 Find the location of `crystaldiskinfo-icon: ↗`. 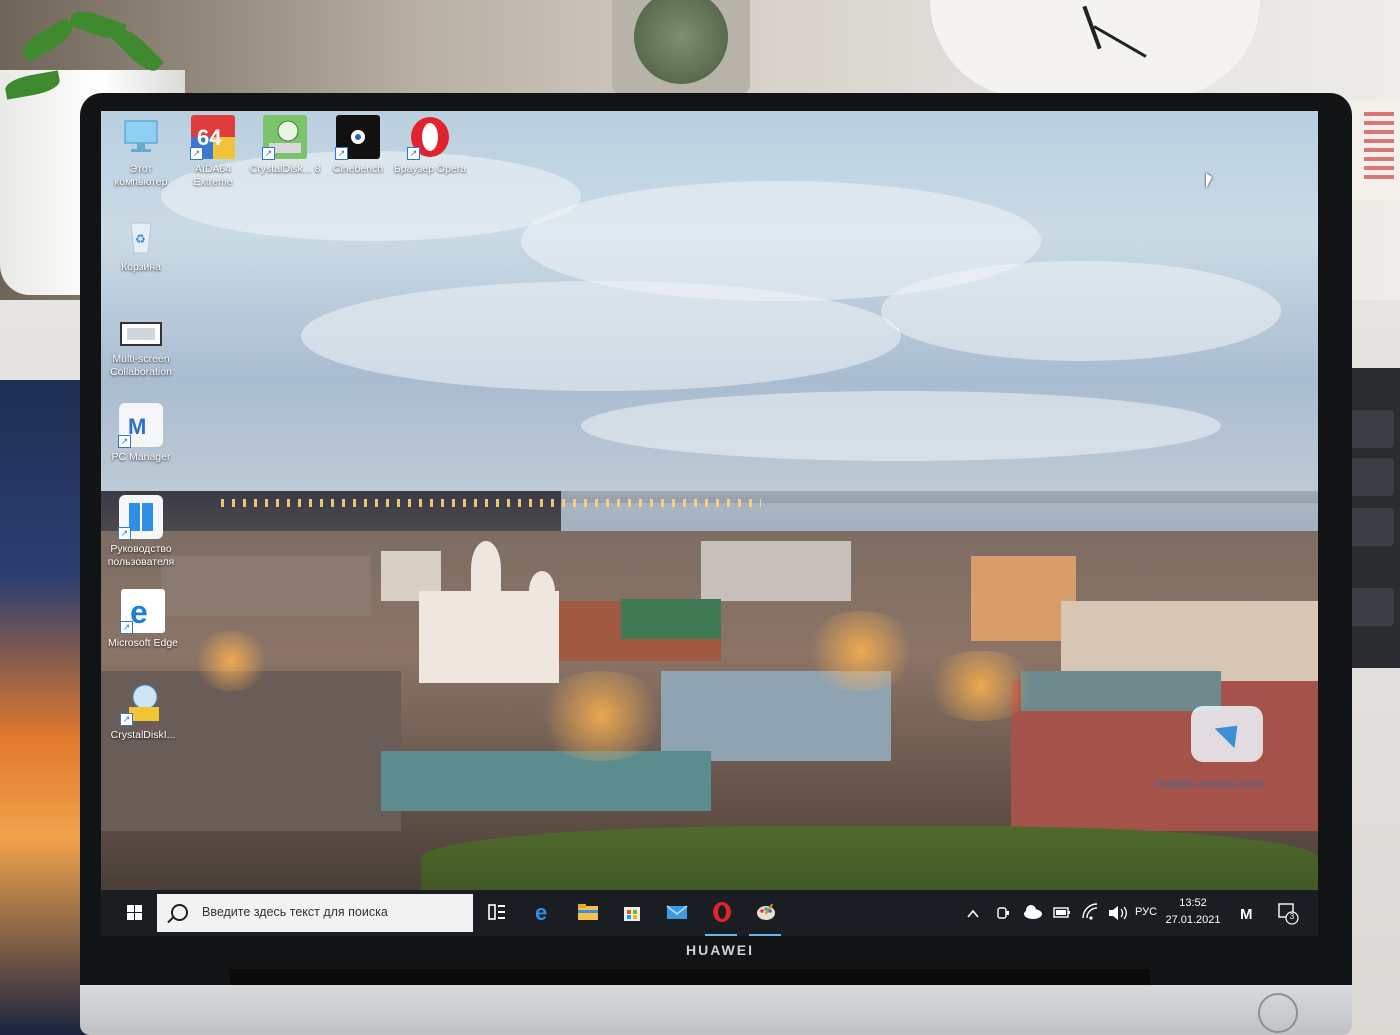

crystaldiskinfo-icon: ↗ is located at coordinates (142, 703).